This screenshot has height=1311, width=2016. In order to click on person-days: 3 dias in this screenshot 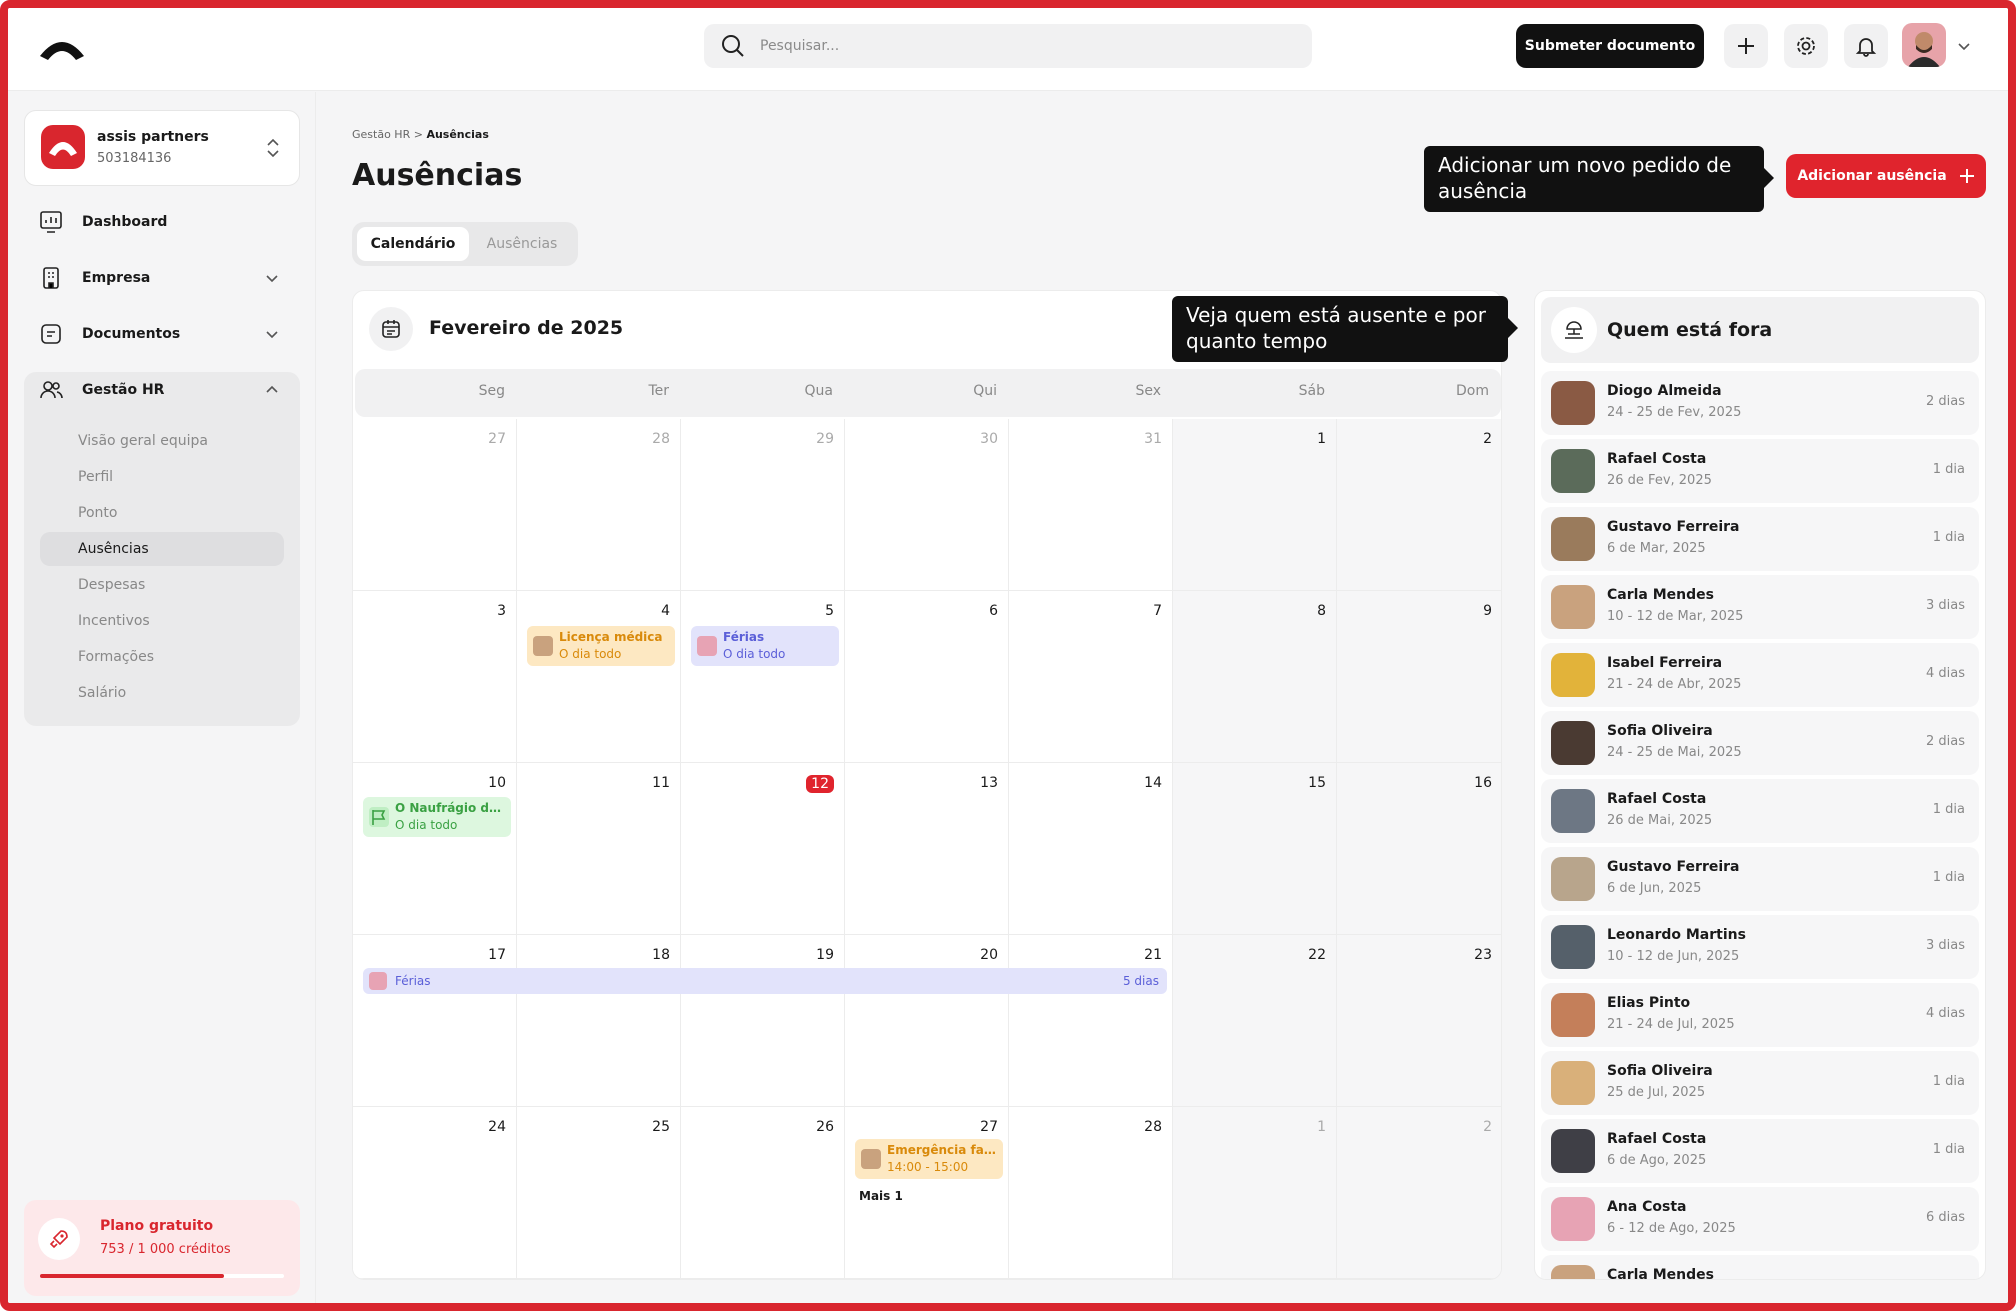, I will do `click(1945, 605)`.